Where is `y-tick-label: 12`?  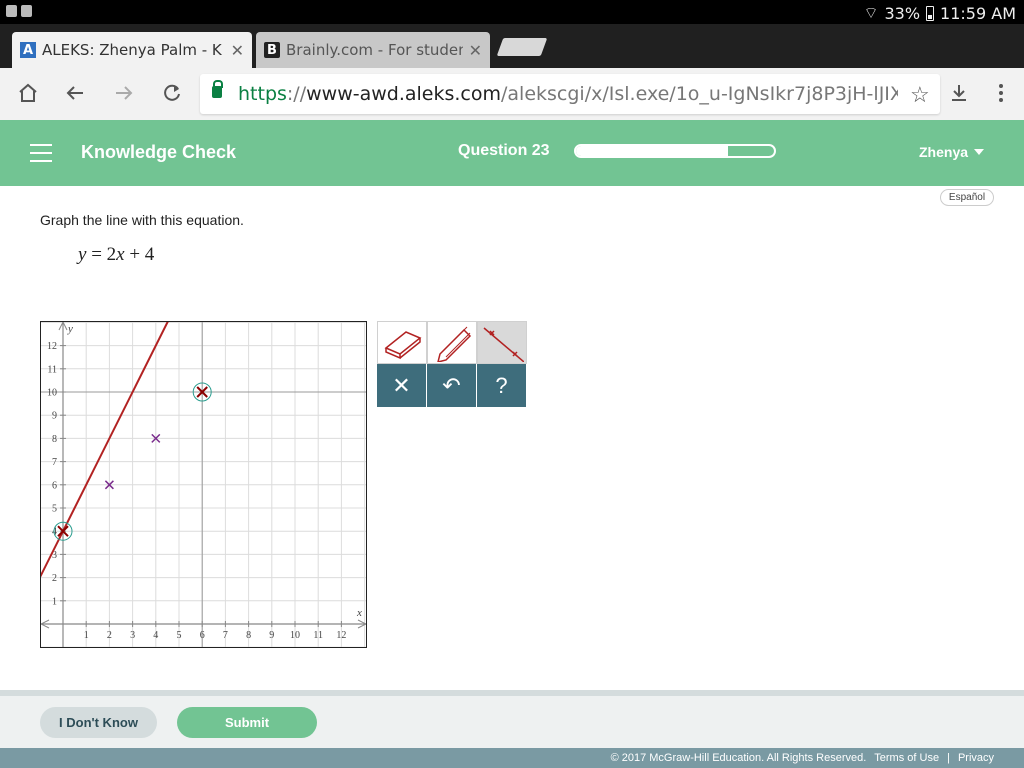
y-tick-label: 12 is located at coordinates (52, 346).